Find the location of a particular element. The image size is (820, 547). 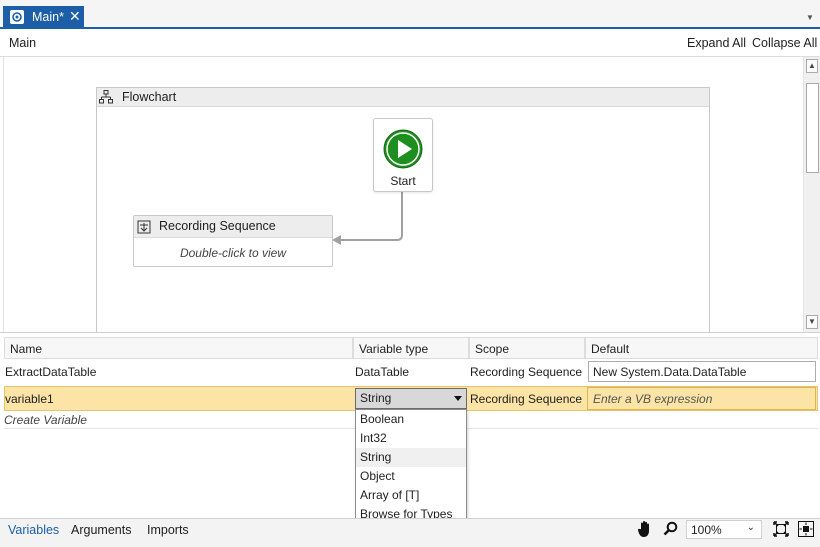

variable-type-select-value: String is located at coordinates (376, 398).